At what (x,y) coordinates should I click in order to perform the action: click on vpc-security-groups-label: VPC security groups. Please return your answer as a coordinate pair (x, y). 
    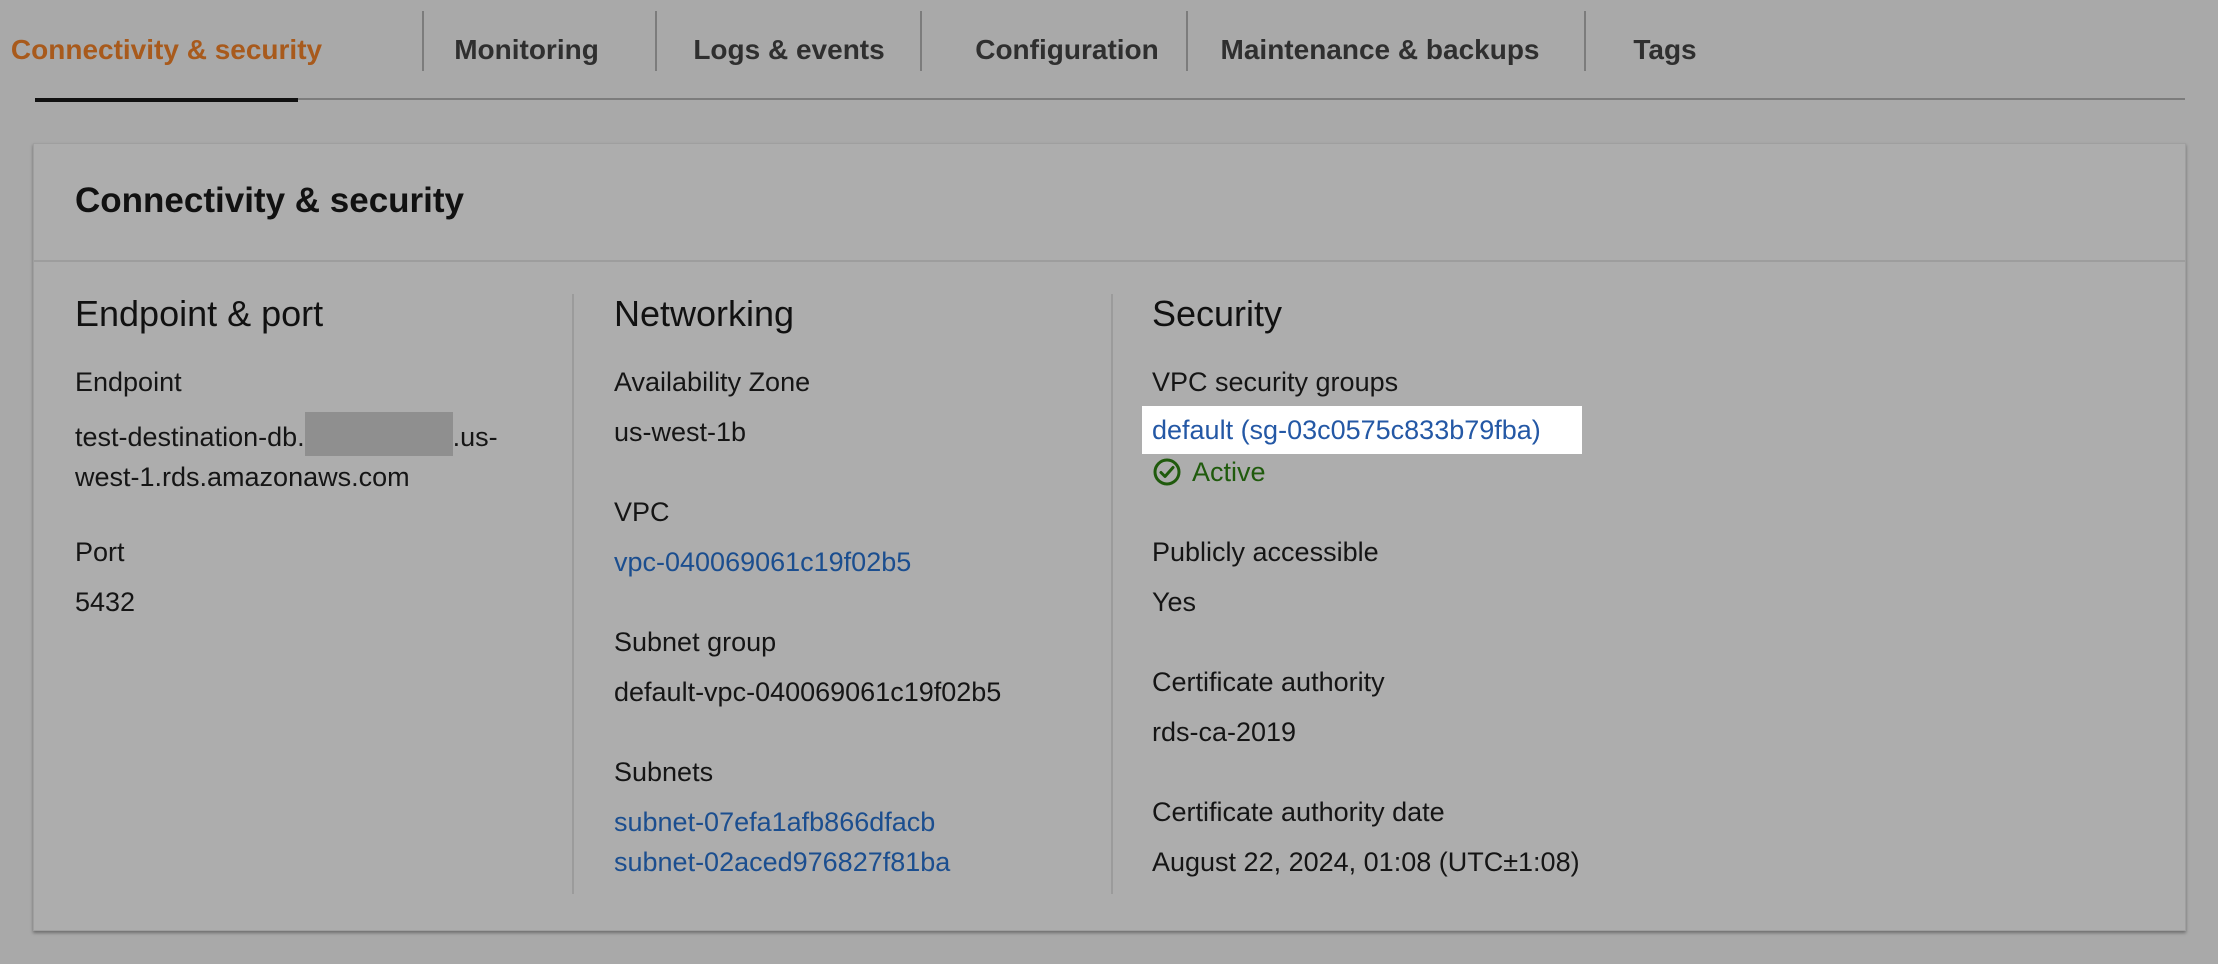
    Looking at the image, I should click on (1275, 382).